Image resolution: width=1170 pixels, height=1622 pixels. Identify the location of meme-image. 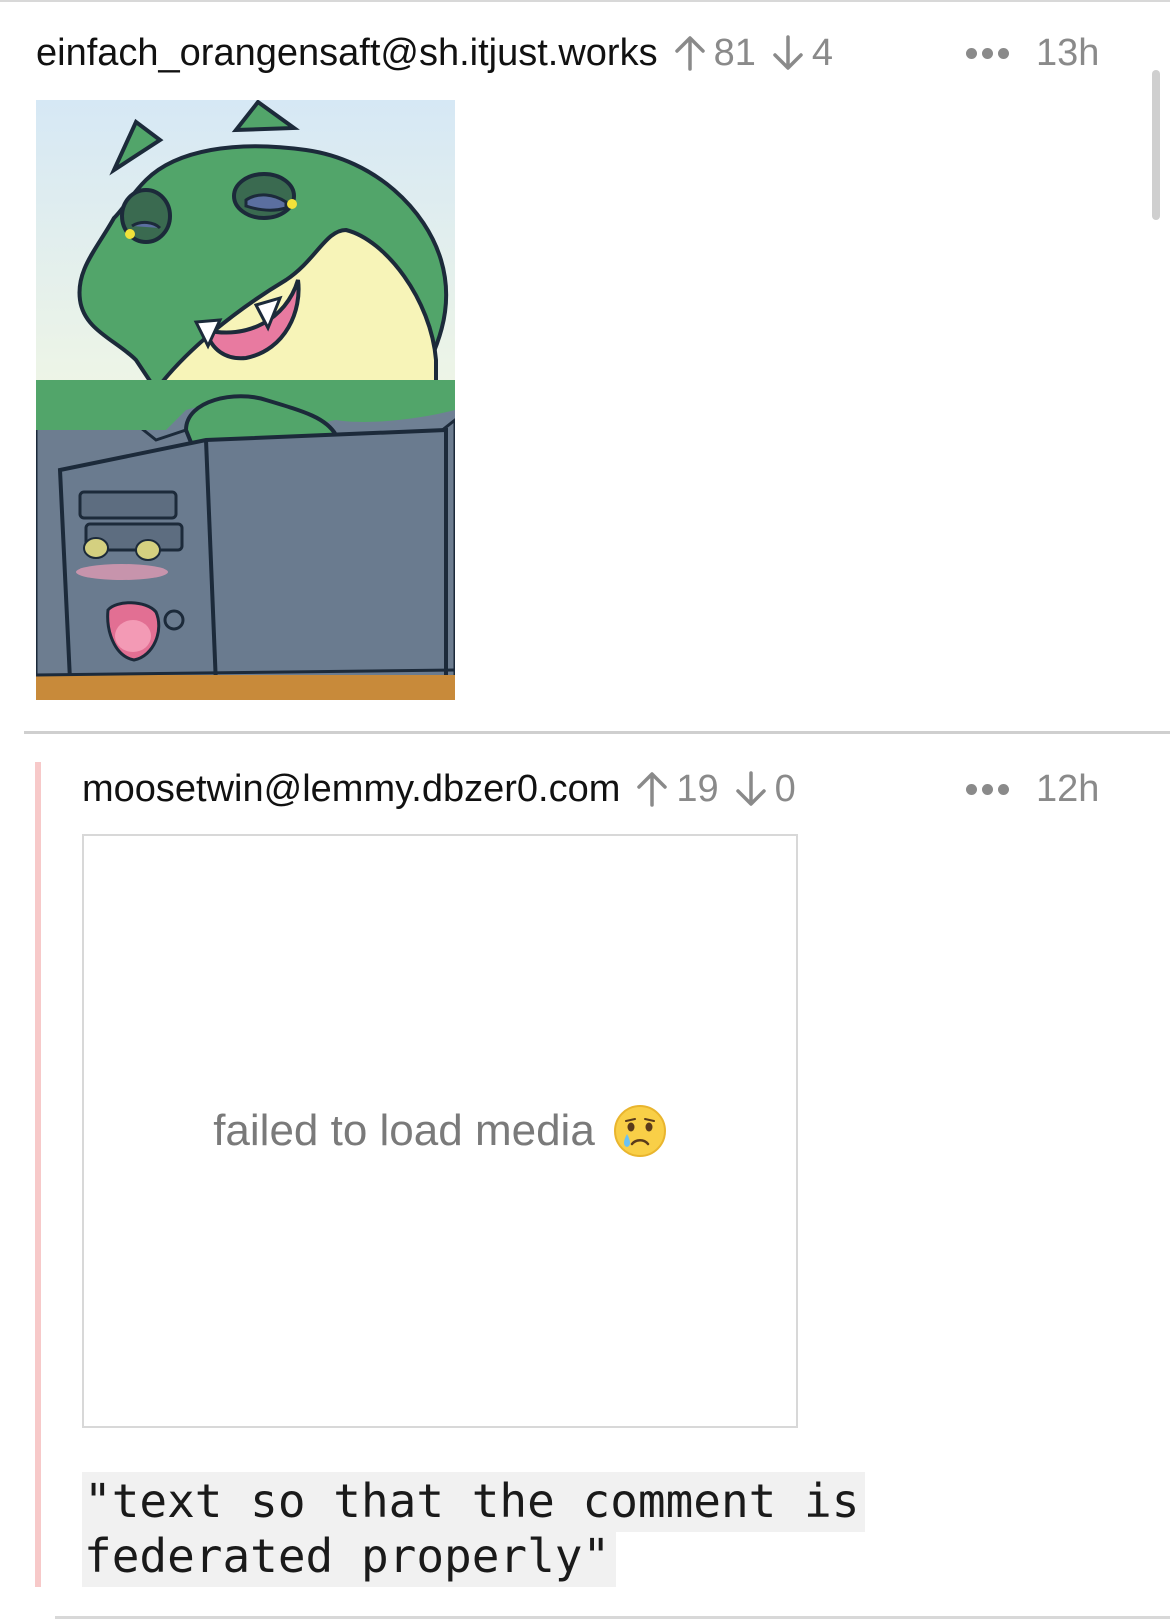
(245, 400).